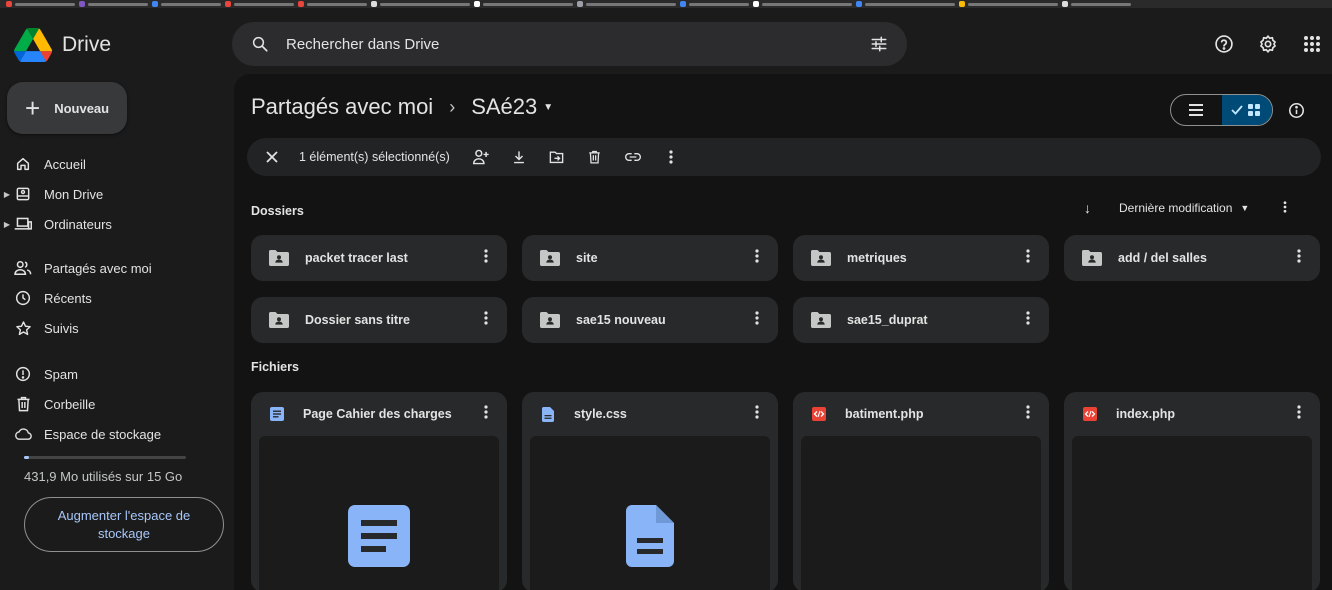 The image size is (1332, 590). I want to click on settings-icon, so click(1268, 44).